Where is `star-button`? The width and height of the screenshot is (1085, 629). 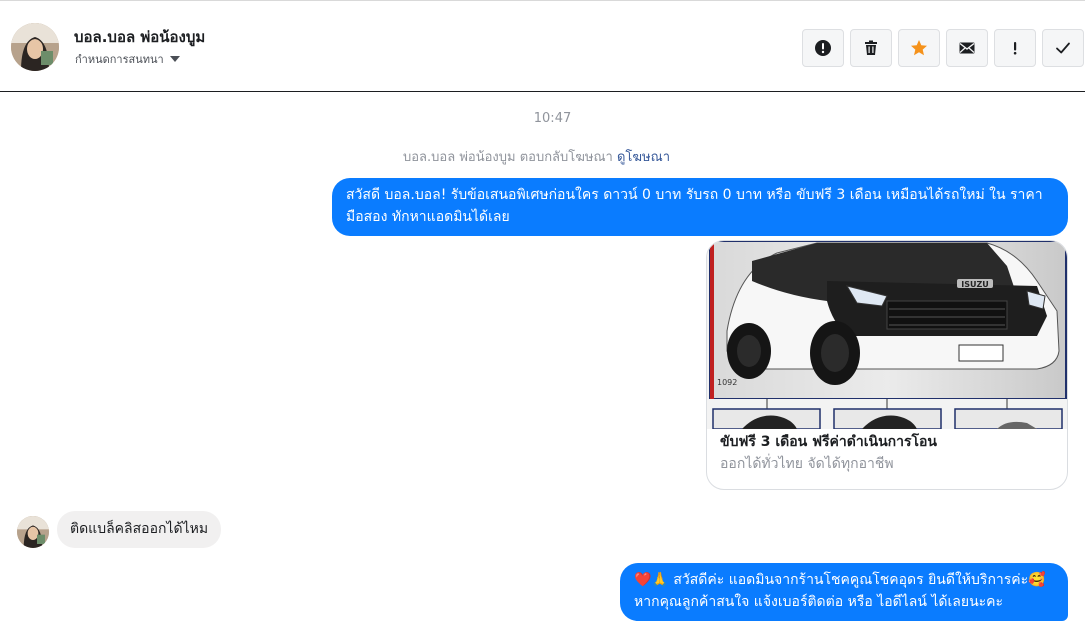 star-button is located at coordinates (919, 48).